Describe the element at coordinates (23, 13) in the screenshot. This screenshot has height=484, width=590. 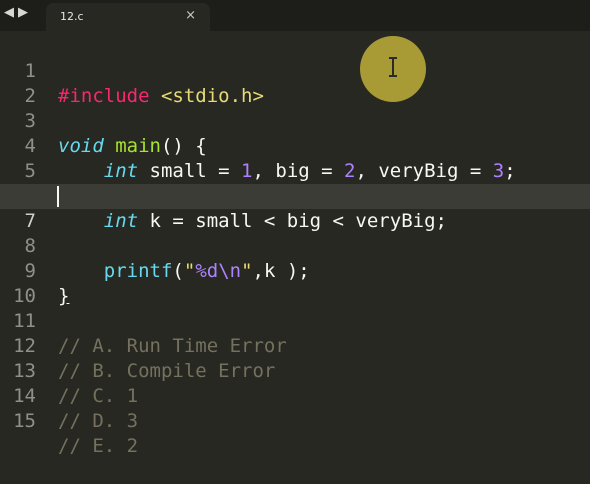
I see `tab-nav-forward-icon: ▶` at that location.